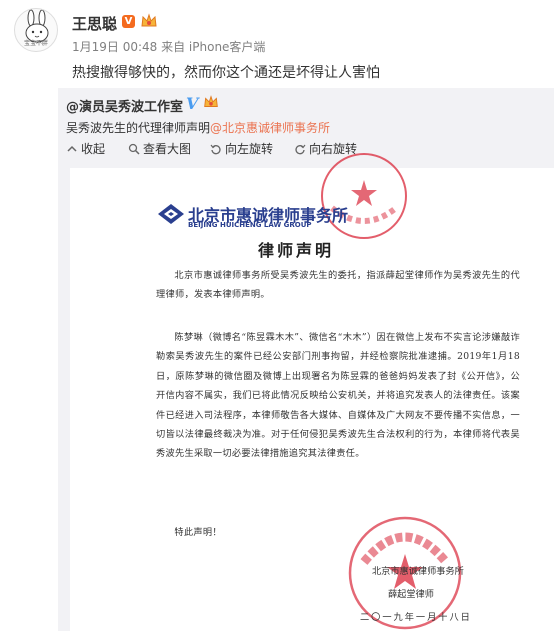  I want to click on rotate-left-button: 向左旋转, so click(245, 149).